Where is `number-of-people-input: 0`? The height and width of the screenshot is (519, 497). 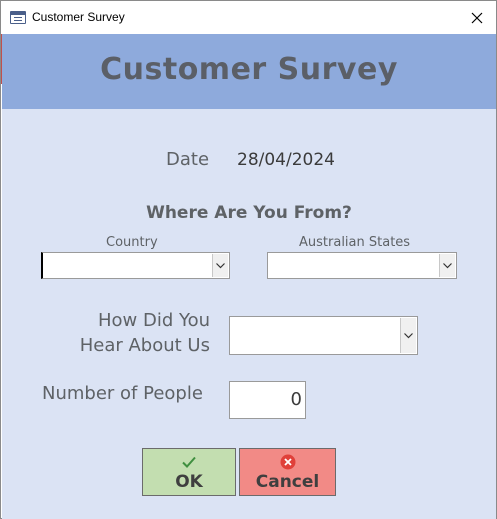 number-of-people-input: 0 is located at coordinates (267, 400).